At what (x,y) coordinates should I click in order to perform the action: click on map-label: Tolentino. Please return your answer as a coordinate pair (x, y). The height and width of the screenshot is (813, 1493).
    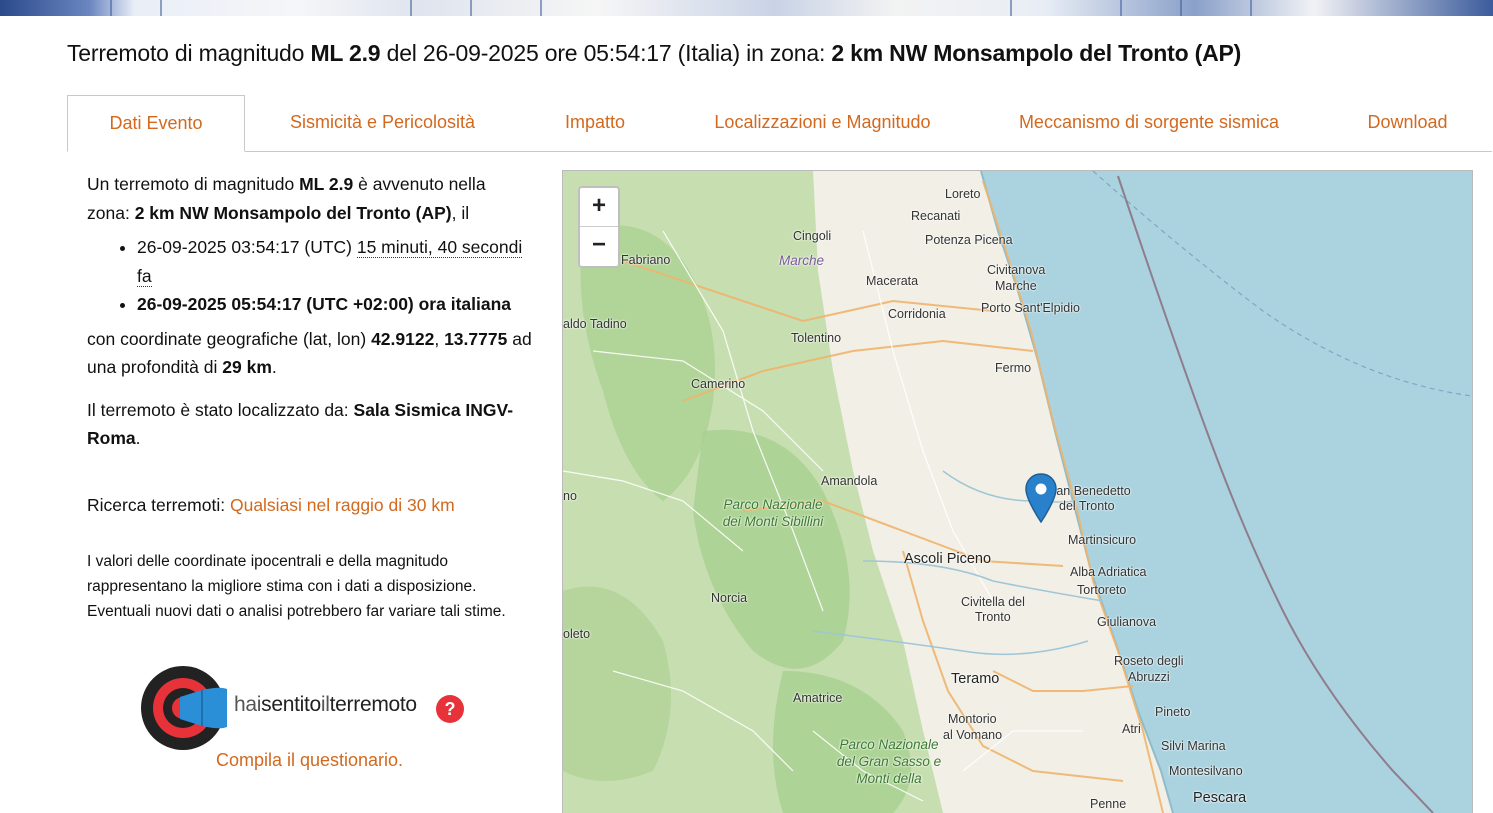
    Looking at the image, I should click on (816, 338).